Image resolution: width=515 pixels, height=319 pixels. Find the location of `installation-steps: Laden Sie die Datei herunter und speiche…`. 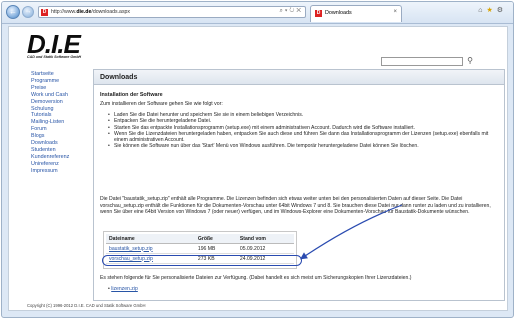

installation-steps: Laden Sie die Datei herunter und speiche… is located at coordinates (303, 131).